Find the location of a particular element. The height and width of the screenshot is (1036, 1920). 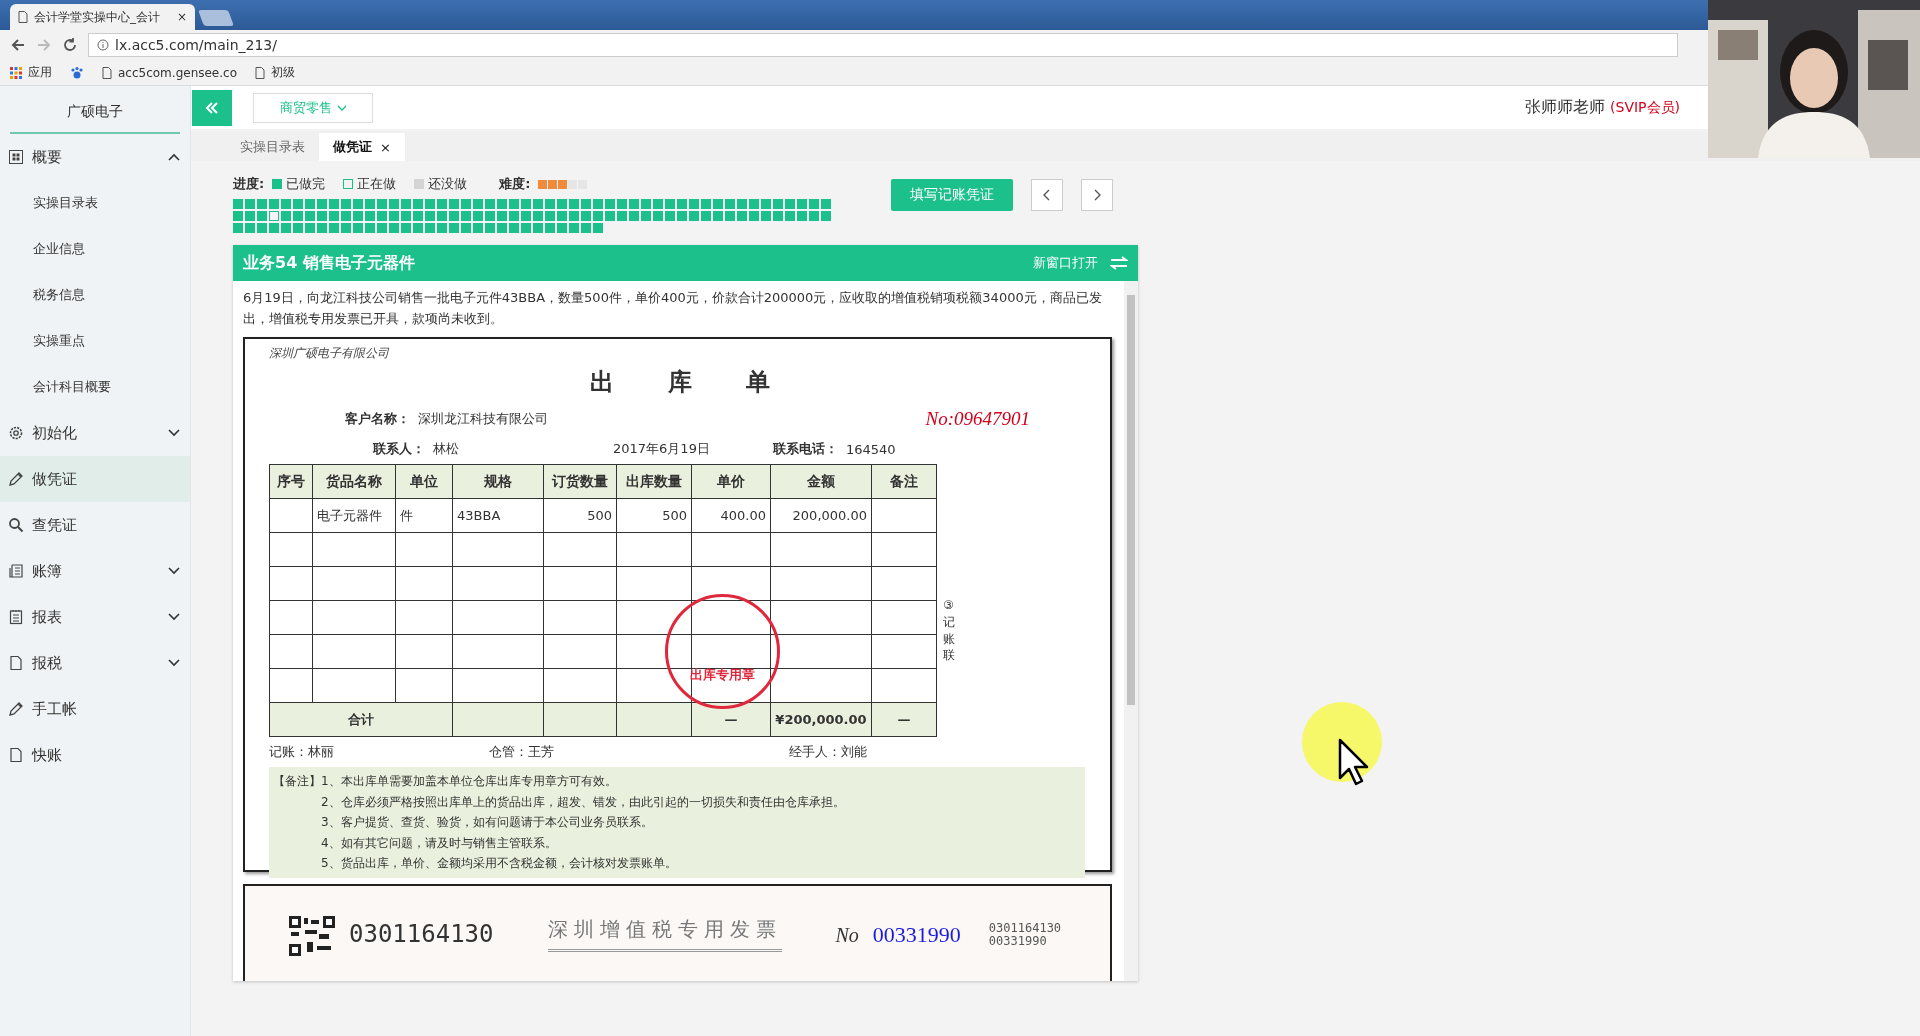

sidebar-item: 账簿 is located at coordinates (95, 571).